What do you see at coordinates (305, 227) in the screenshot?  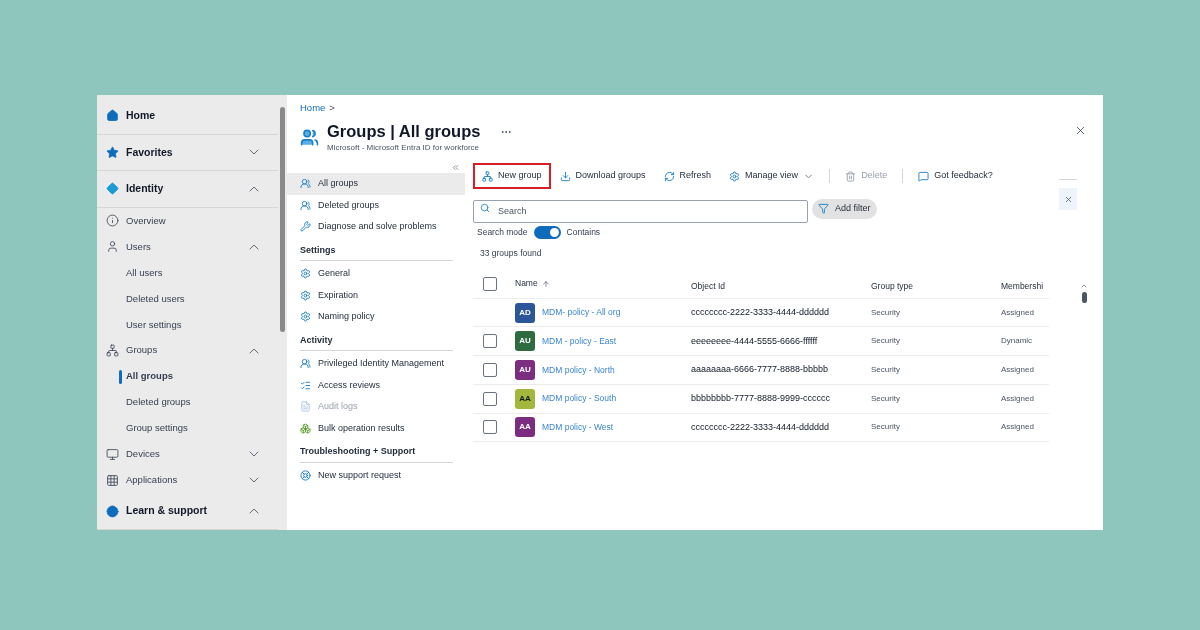 I see `wrench-icon` at bounding box center [305, 227].